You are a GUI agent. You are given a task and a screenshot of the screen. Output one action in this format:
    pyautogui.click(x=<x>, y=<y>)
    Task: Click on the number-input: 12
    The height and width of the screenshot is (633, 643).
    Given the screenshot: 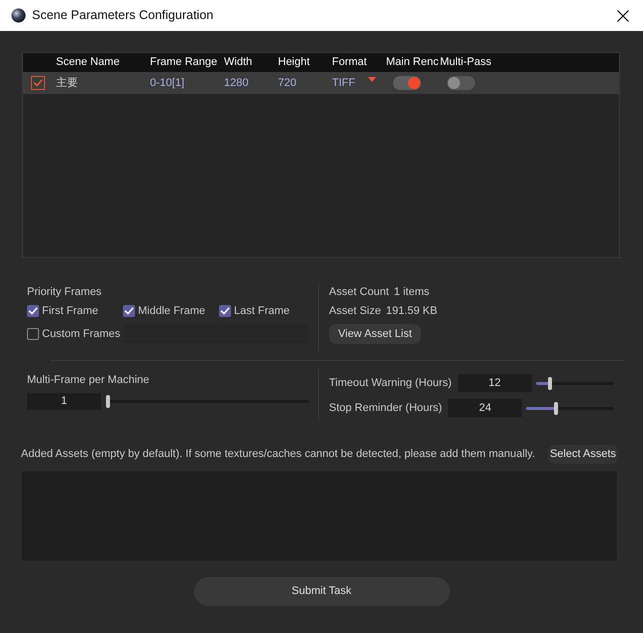 What is the action you would take?
    pyautogui.click(x=495, y=383)
    